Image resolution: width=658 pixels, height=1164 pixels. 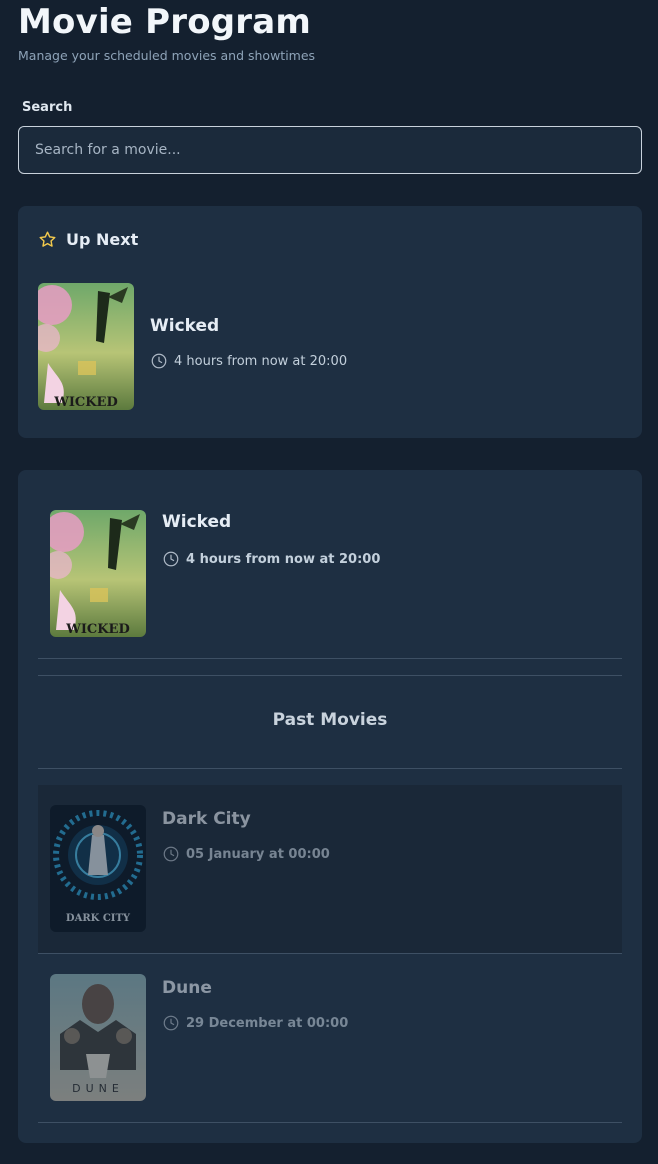 What do you see at coordinates (98, 1088) in the screenshot?
I see `svg-text: DUNE` at bounding box center [98, 1088].